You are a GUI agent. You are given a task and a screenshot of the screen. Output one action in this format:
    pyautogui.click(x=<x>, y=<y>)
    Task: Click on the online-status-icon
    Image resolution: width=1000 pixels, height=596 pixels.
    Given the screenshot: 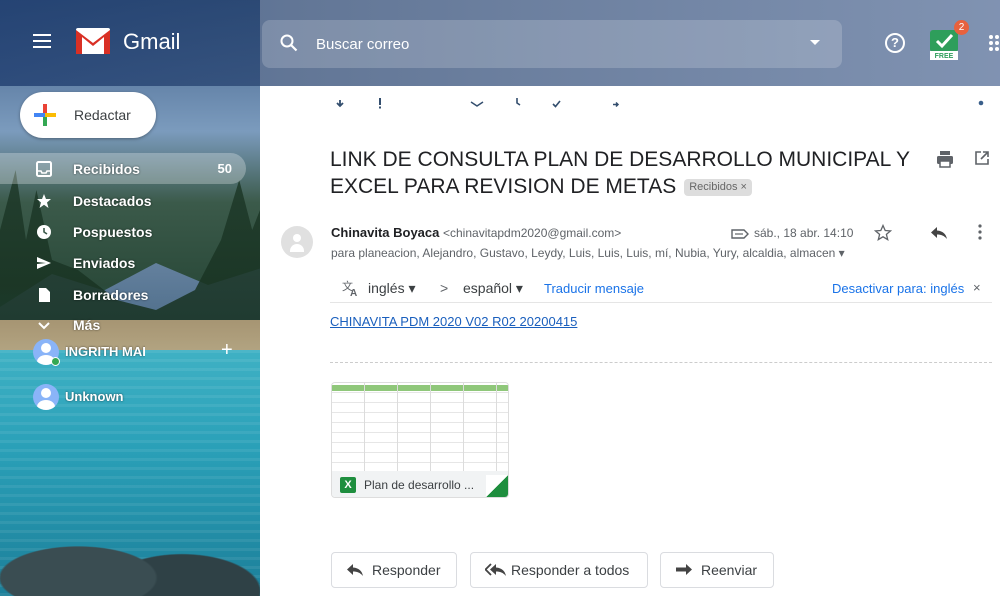 What is the action you would take?
    pyautogui.click(x=55, y=361)
    